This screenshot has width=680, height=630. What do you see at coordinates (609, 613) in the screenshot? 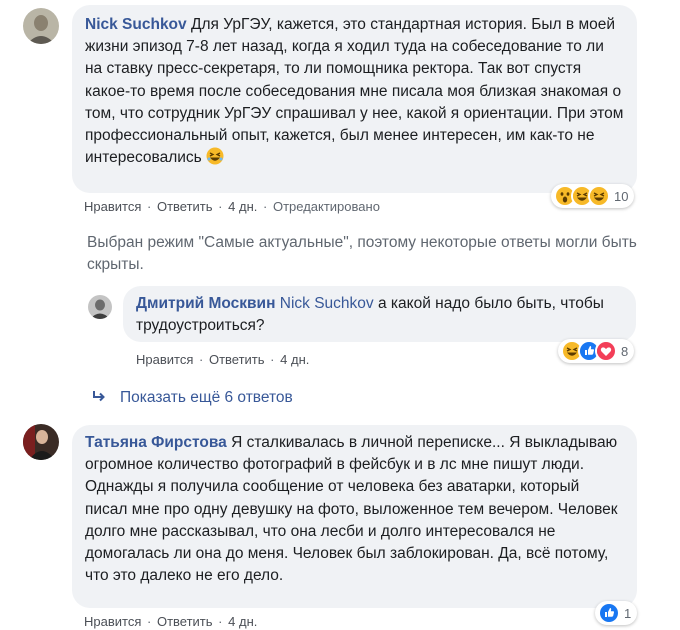
I see `like-icon` at bounding box center [609, 613].